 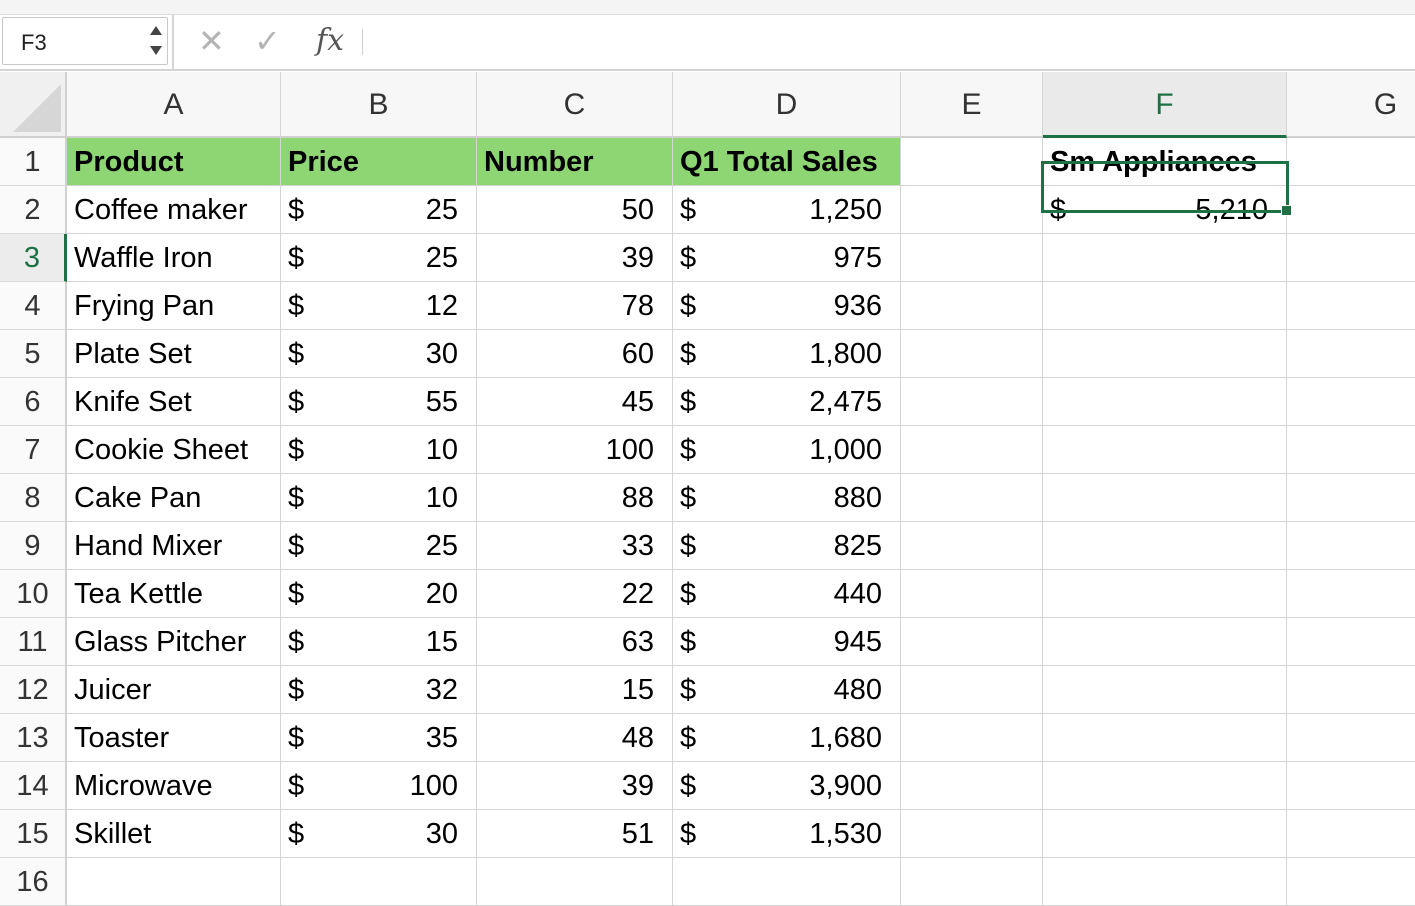 I want to click on number-cell: 15, so click(x=575, y=690).